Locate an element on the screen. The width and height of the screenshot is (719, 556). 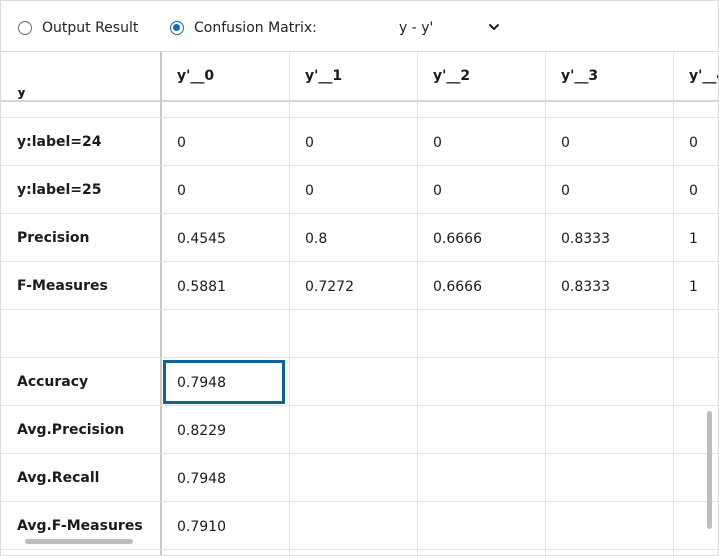
row-label: y:label=24 is located at coordinates (59, 142).